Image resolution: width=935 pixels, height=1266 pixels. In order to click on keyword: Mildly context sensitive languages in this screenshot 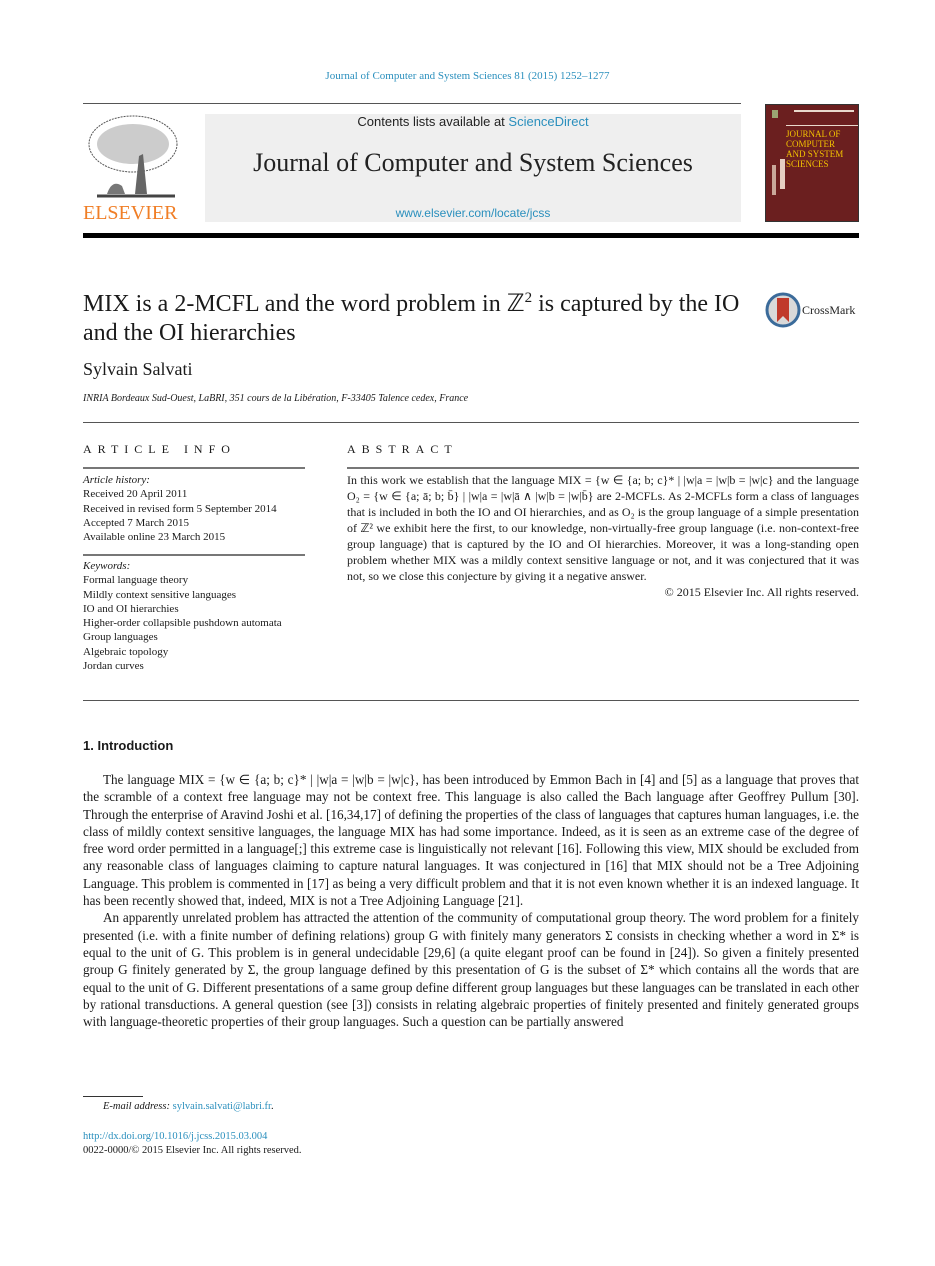, I will do `click(160, 594)`.